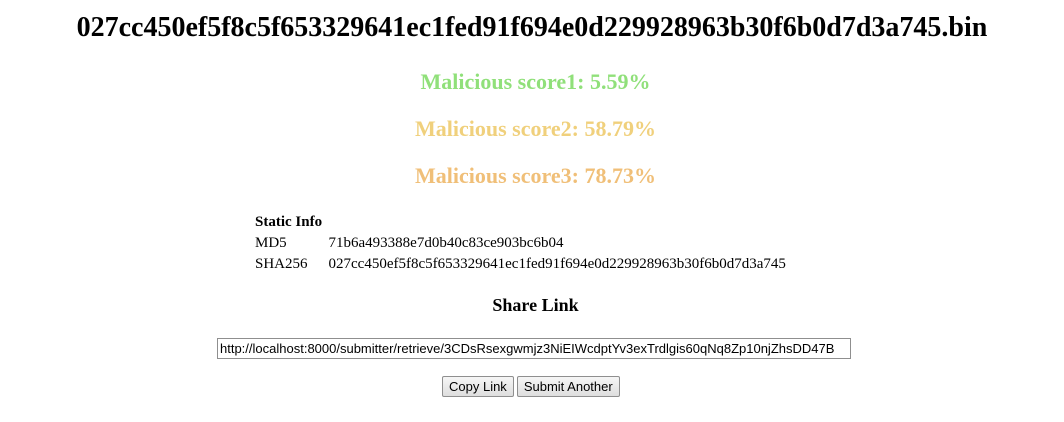 This screenshot has width=1064, height=422. What do you see at coordinates (520, 222) in the screenshot?
I see `static-info-header-row: Static Info` at bounding box center [520, 222].